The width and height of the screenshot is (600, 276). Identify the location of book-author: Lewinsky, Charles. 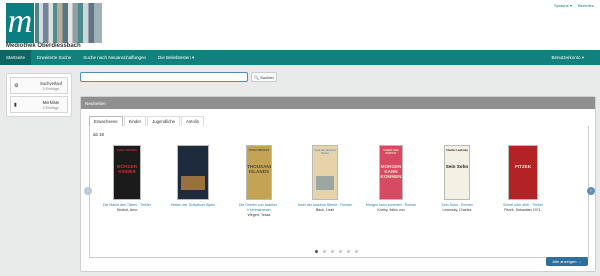
(457, 210).